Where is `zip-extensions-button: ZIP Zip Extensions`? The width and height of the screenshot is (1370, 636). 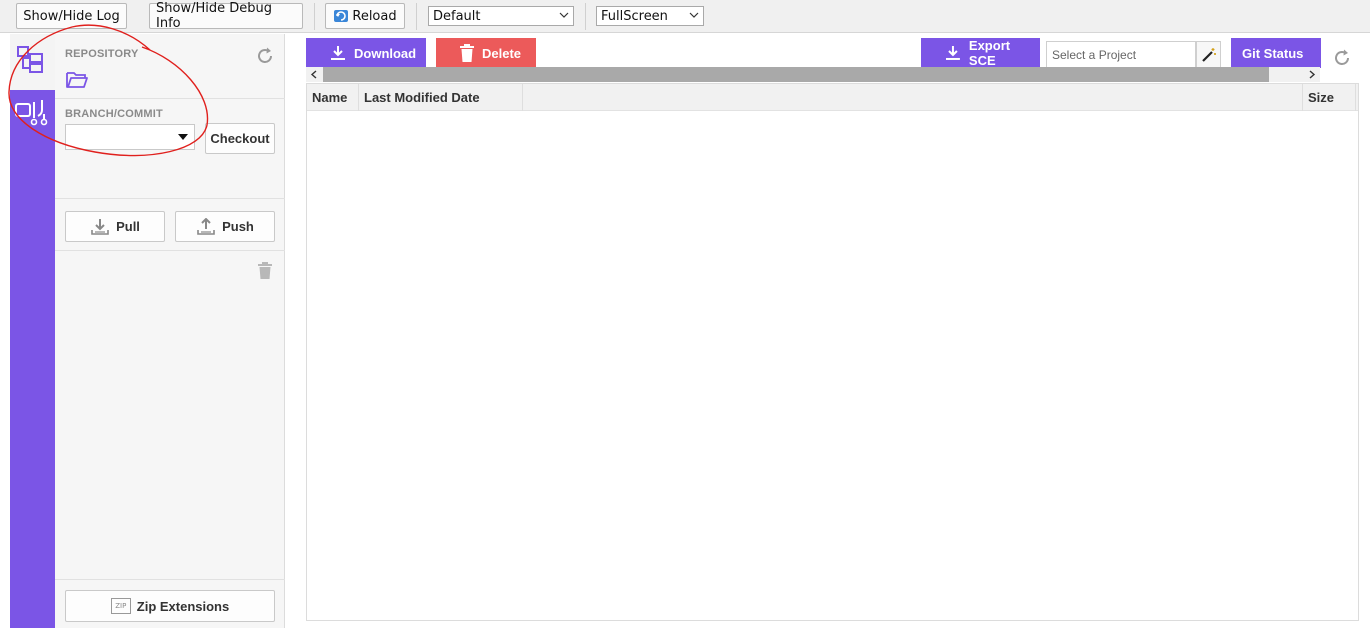
zip-extensions-button: ZIP Zip Extensions is located at coordinates (170, 606).